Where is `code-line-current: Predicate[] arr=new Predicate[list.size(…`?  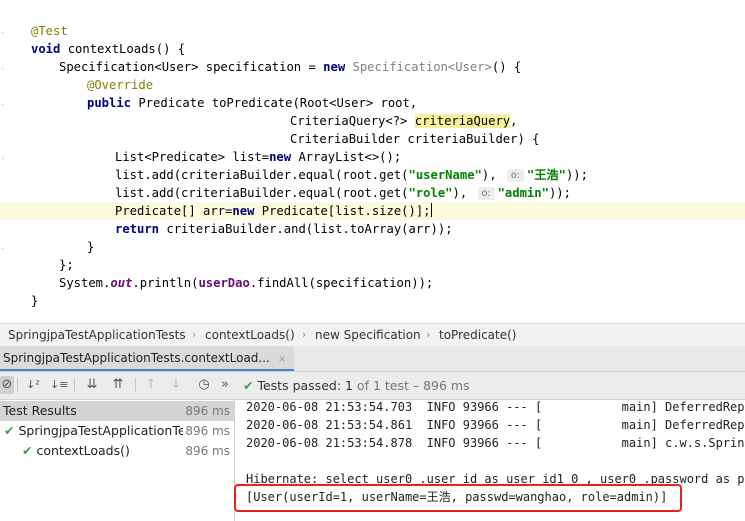 code-line-current: Predicate[] arr=new Predicate[list.size(… is located at coordinates (372, 211).